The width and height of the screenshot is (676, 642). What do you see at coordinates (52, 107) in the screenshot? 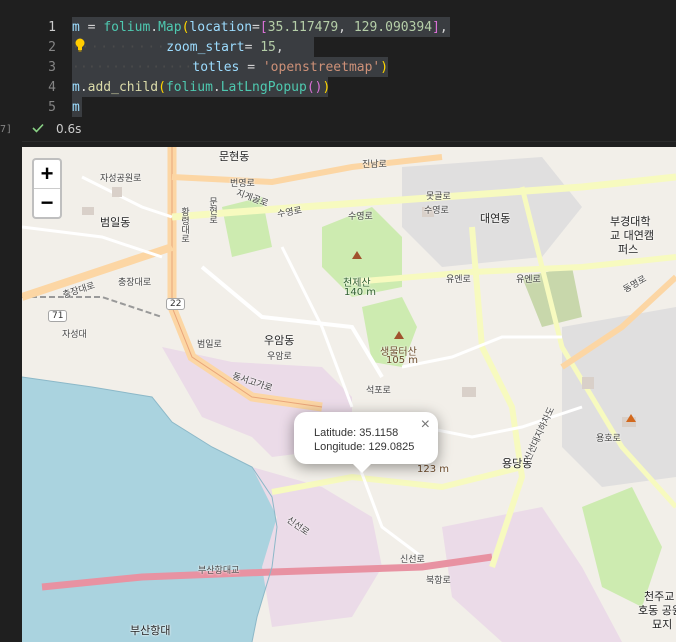
I see `line-number: 5` at bounding box center [52, 107].